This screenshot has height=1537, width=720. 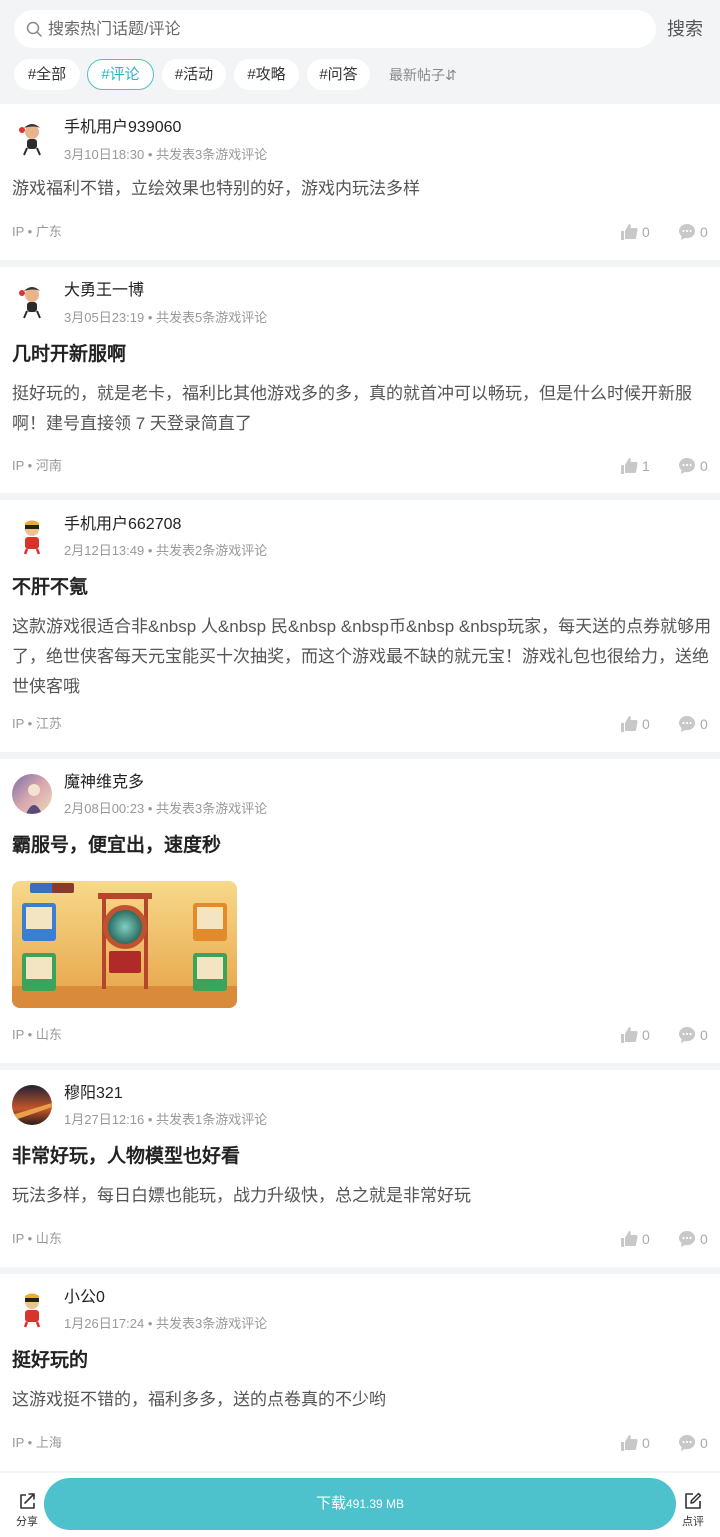 What do you see at coordinates (423, 75) in the screenshot?
I see `sort-dropdown: 最新帖子⇵` at bounding box center [423, 75].